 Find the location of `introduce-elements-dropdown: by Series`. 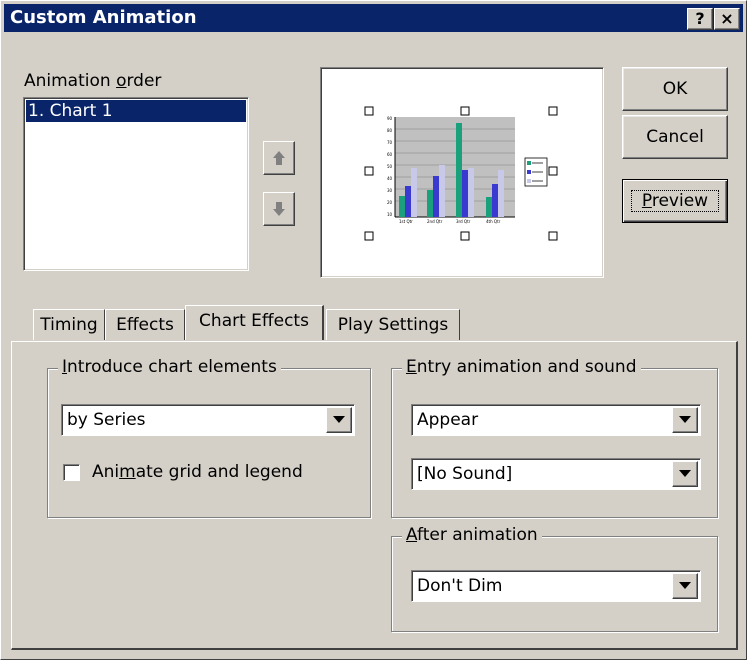

introduce-elements-dropdown: by Series is located at coordinates (208, 420).